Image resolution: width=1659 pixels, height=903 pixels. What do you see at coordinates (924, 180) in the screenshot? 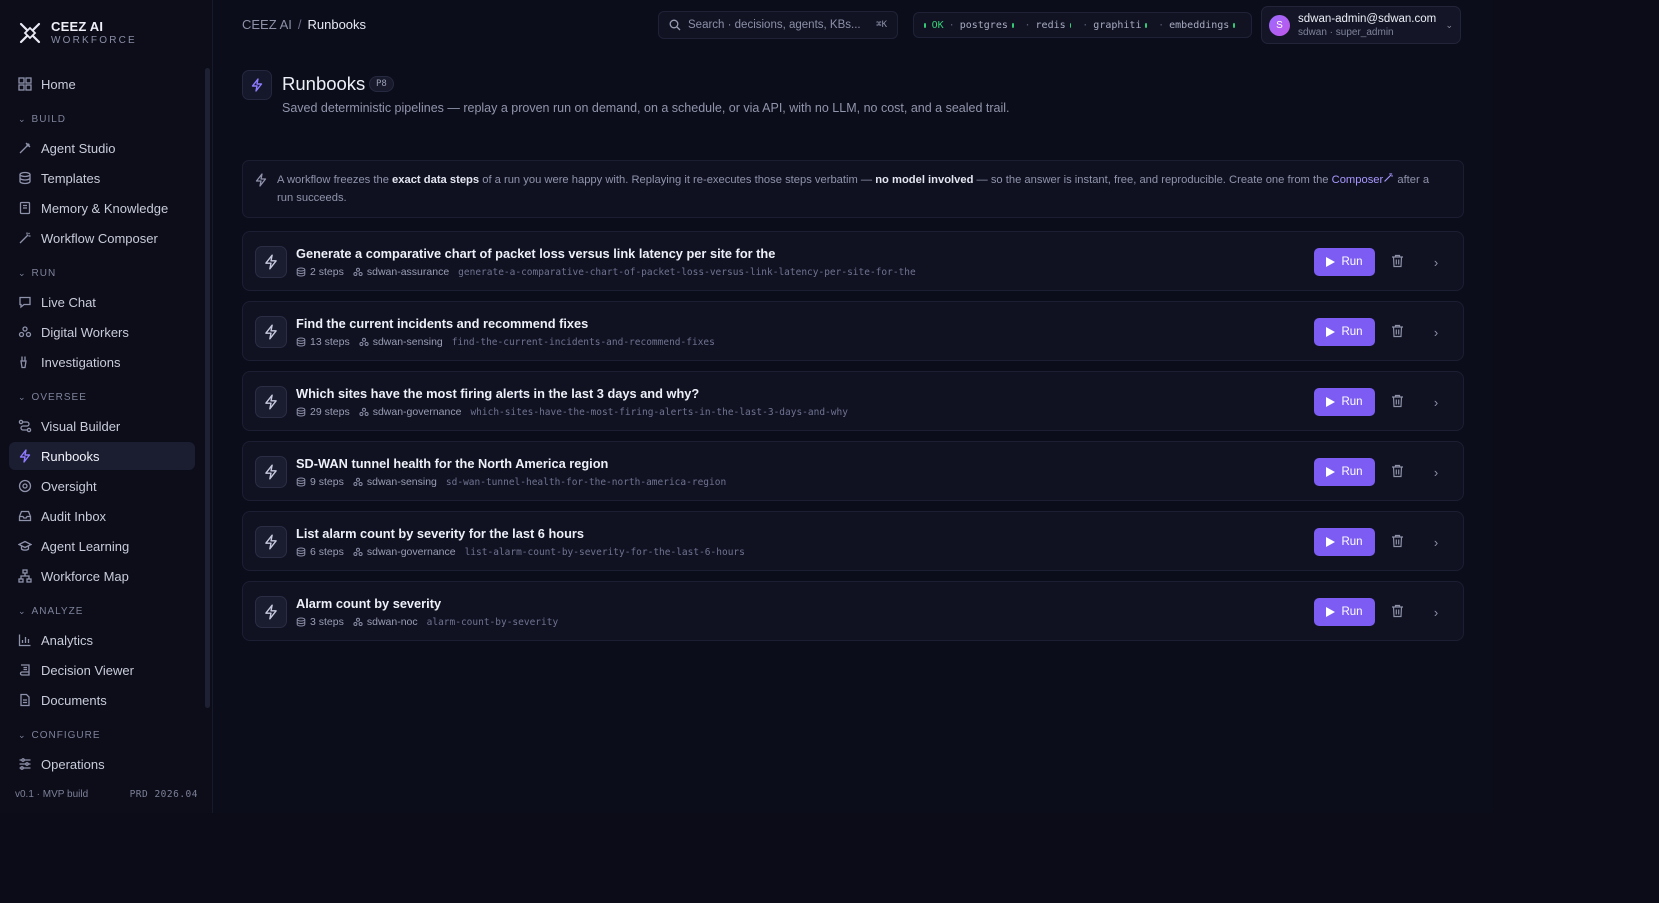
I see `info-emphasis: no model involved` at bounding box center [924, 180].